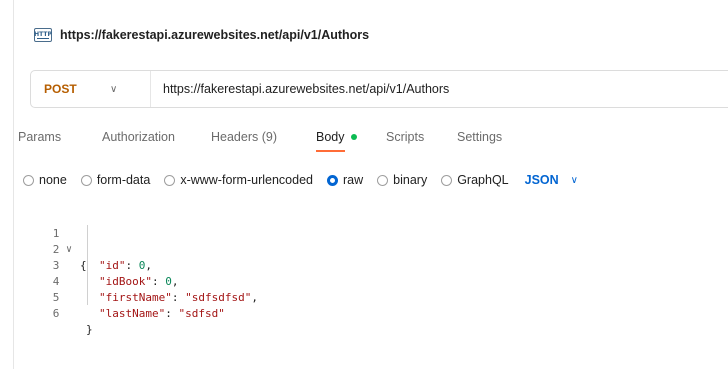  What do you see at coordinates (332, 180) in the screenshot?
I see `radio-circle-selected` at bounding box center [332, 180].